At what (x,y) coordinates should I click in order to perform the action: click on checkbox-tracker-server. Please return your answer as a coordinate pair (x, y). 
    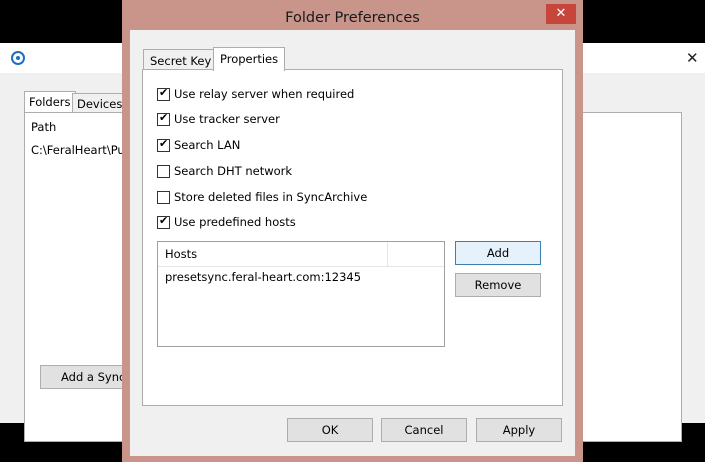
    Looking at the image, I should click on (163, 118).